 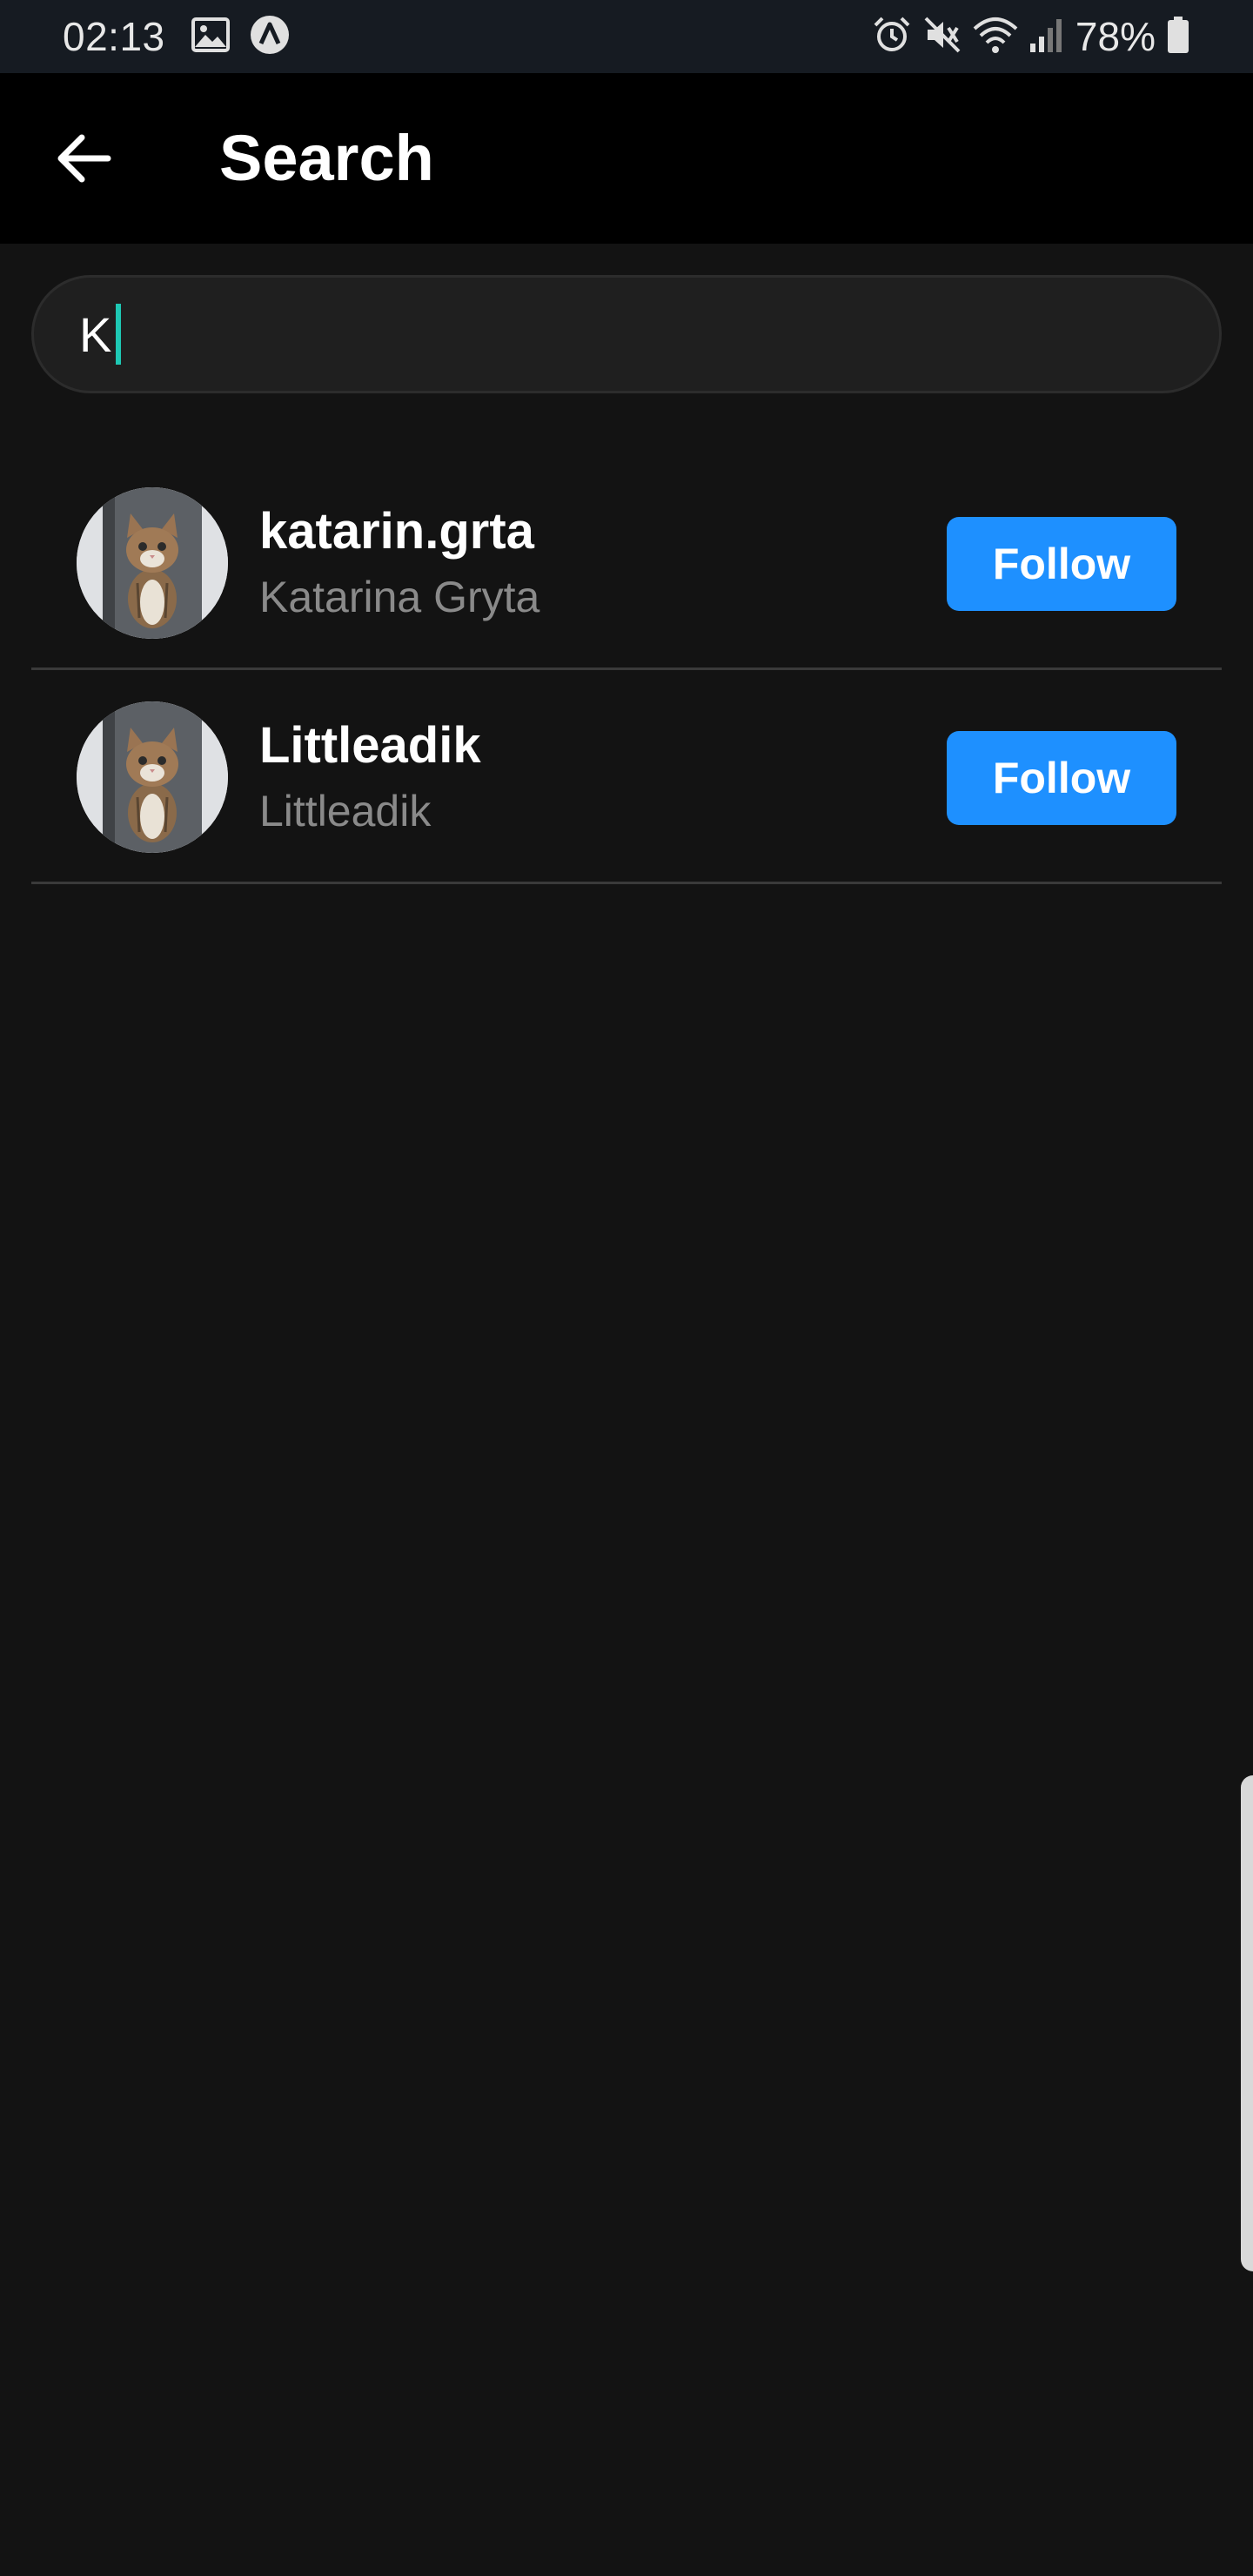 What do you see at coordinates (345, 811) in the screenshot?
I see `full-name: Littleadik` at bounding box center [345, 811].